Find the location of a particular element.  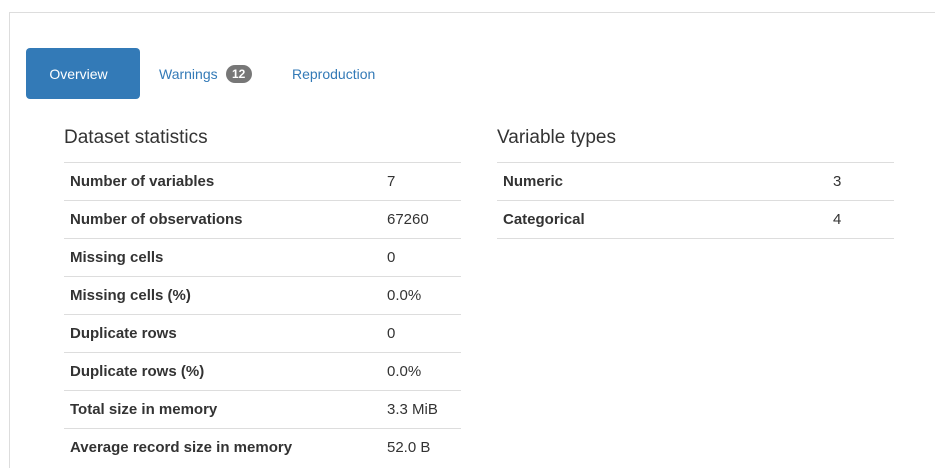

type-value: 4 is located at coordinates (861, 219).